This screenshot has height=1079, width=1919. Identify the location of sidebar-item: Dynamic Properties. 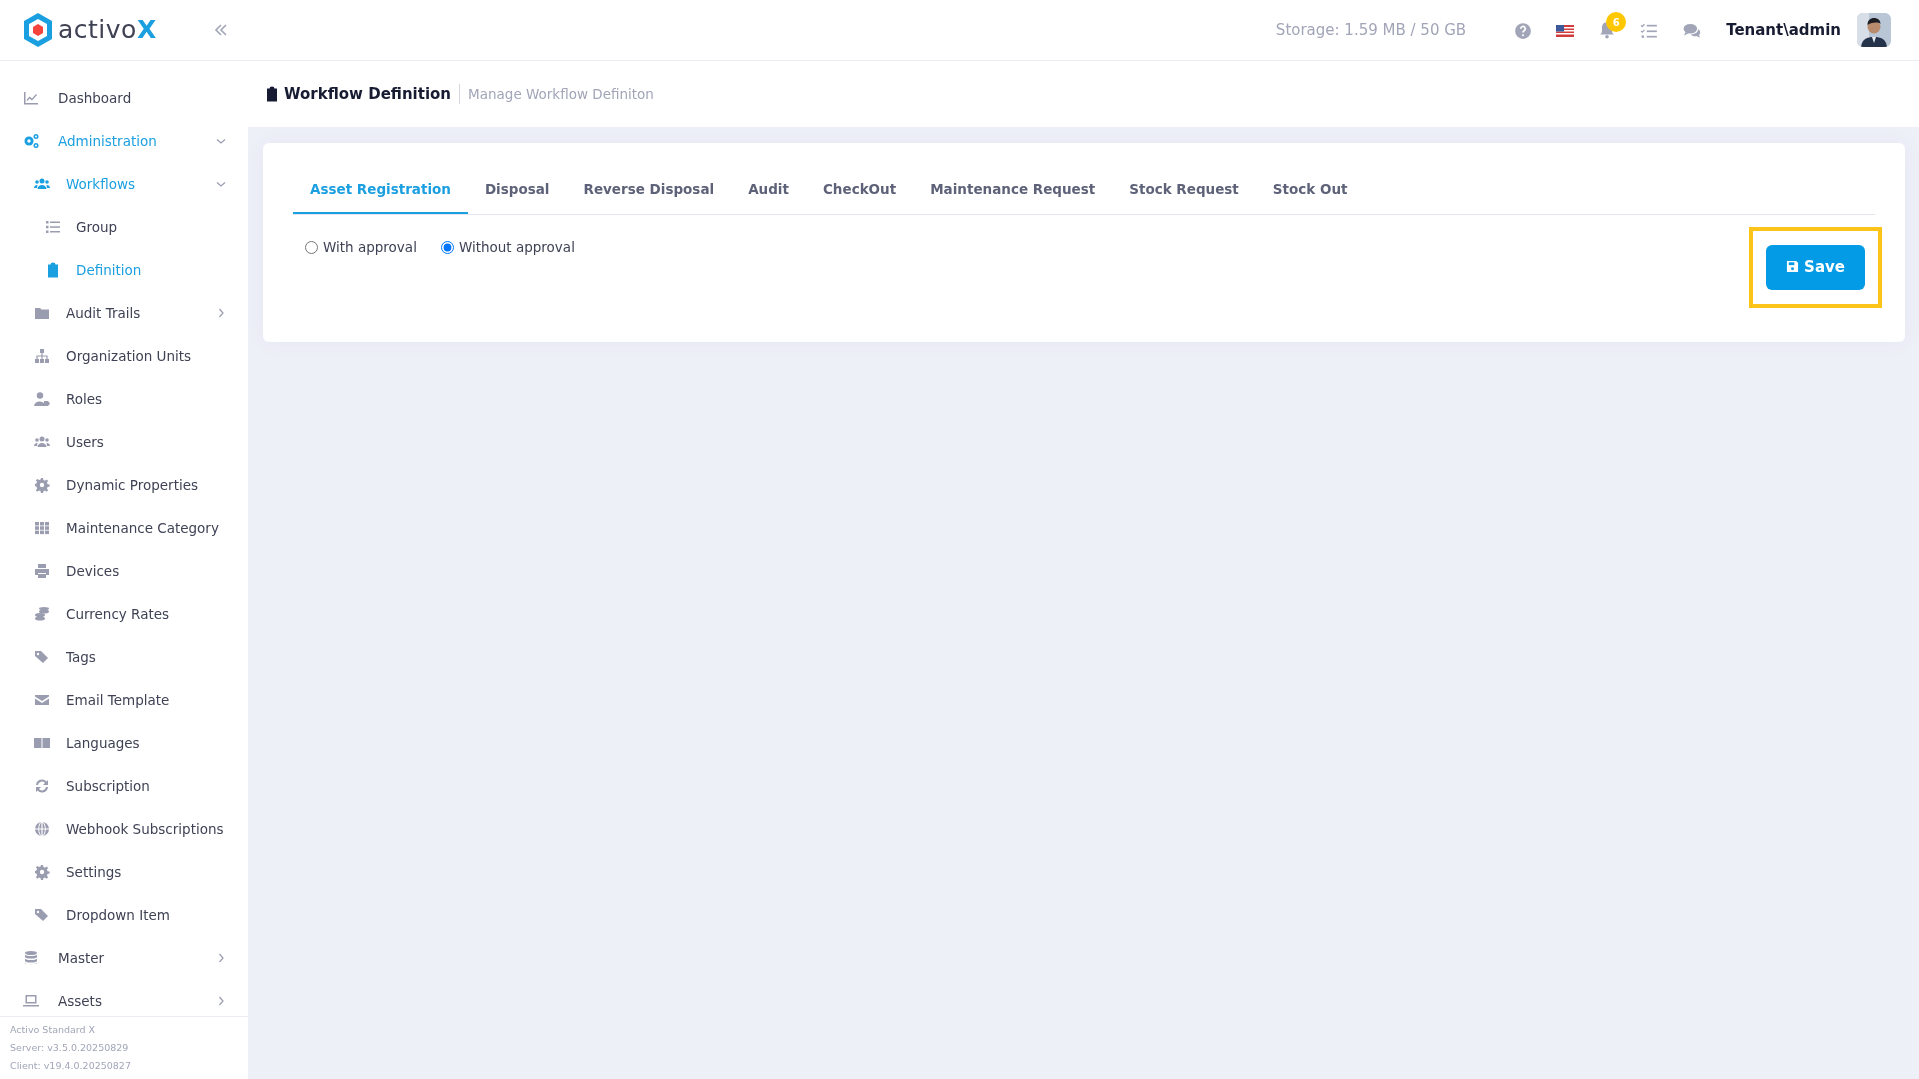
(124, 485).